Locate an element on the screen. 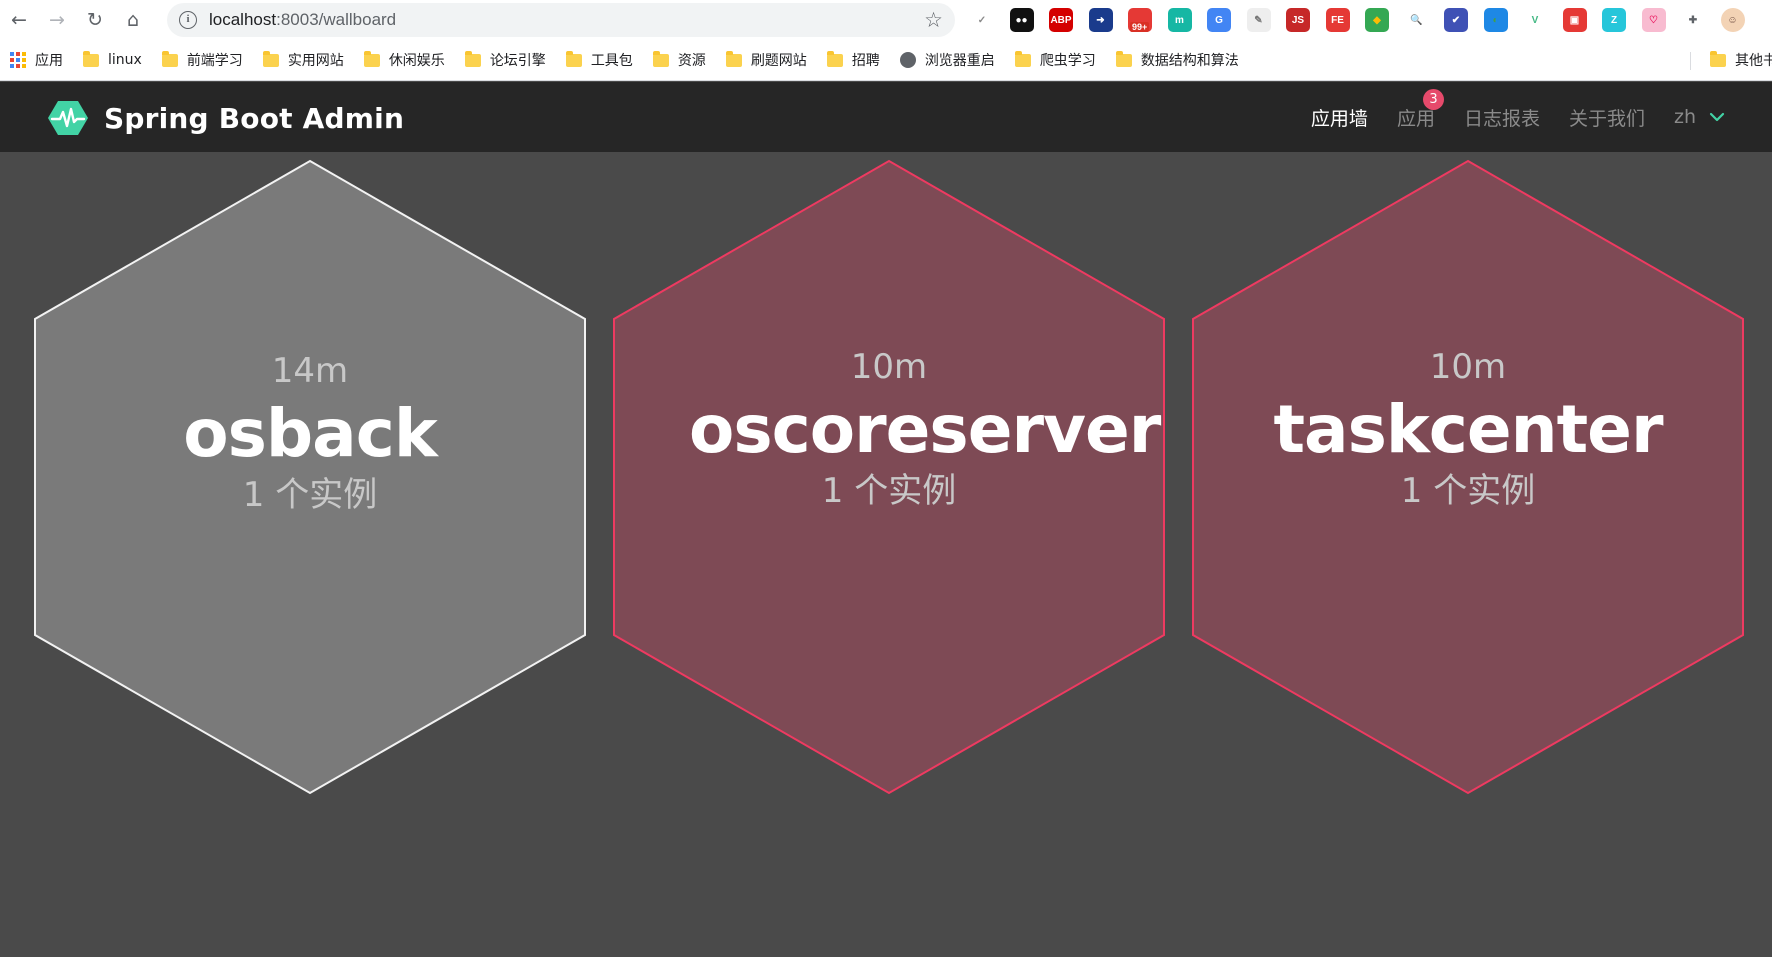  home-icon: ⌂ is located at coordinates (133, 20).